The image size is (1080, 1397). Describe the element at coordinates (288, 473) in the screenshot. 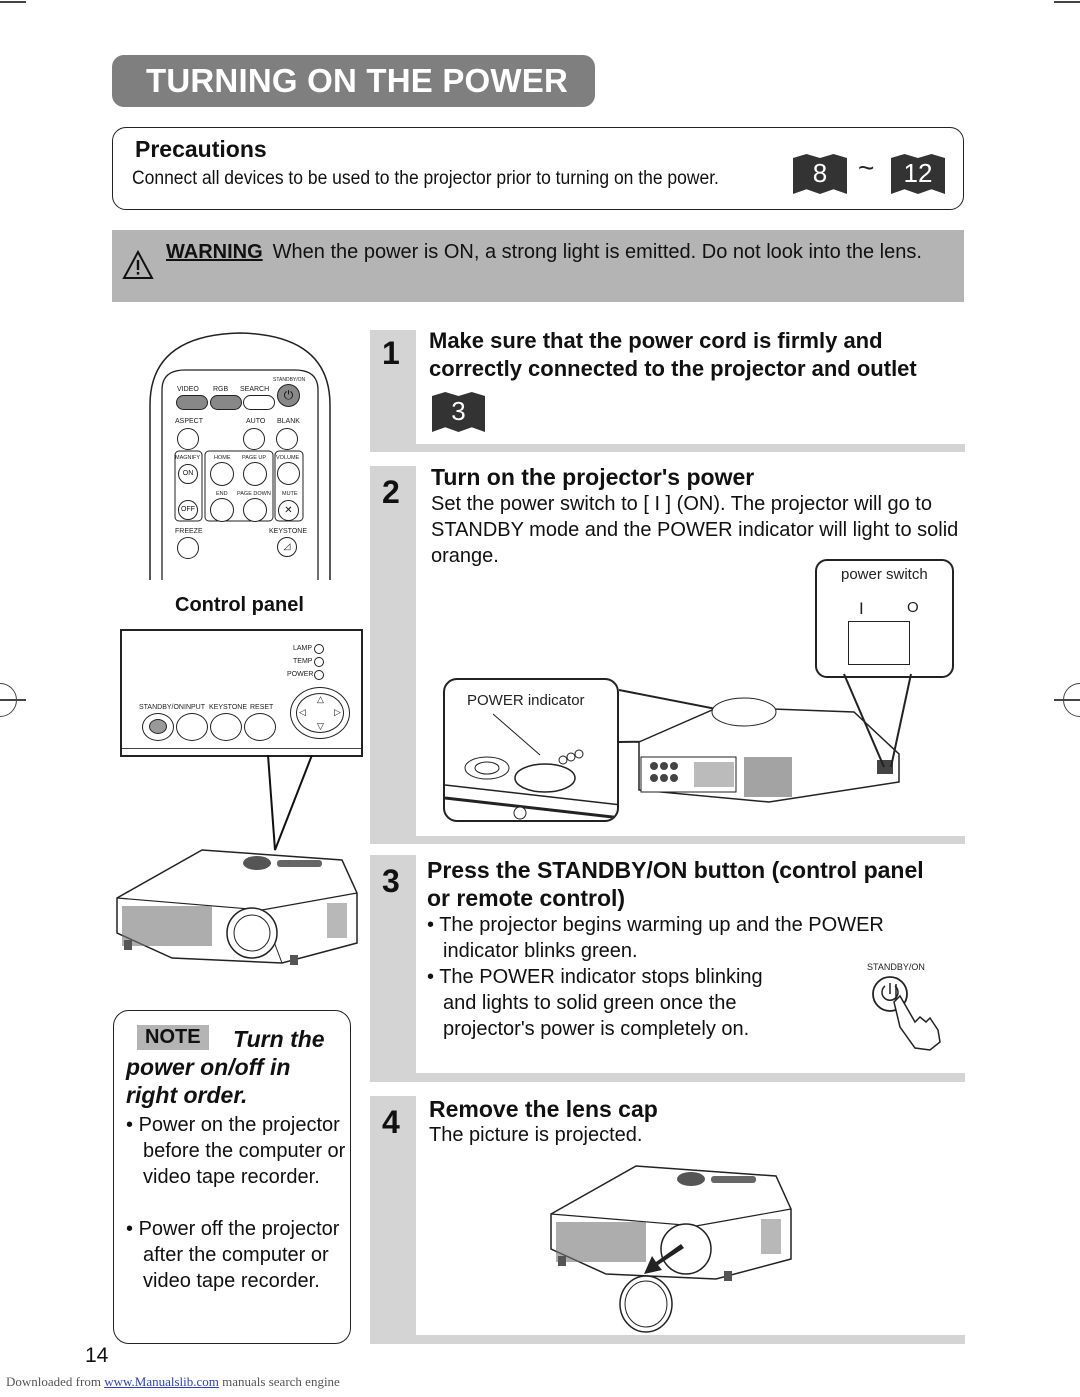

I see `remote-volume-button` at that location.